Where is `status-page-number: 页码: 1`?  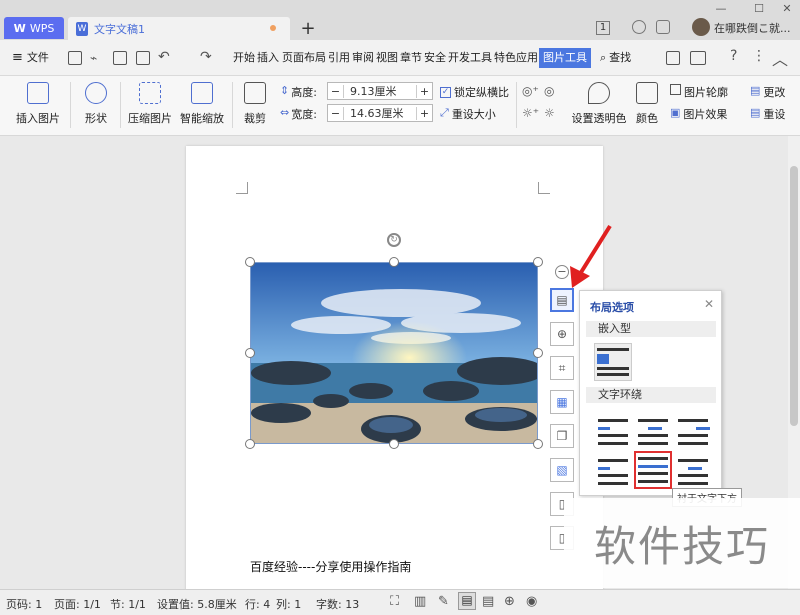
status-page-number: 页码: 1 is located at coordinates (24, 604).